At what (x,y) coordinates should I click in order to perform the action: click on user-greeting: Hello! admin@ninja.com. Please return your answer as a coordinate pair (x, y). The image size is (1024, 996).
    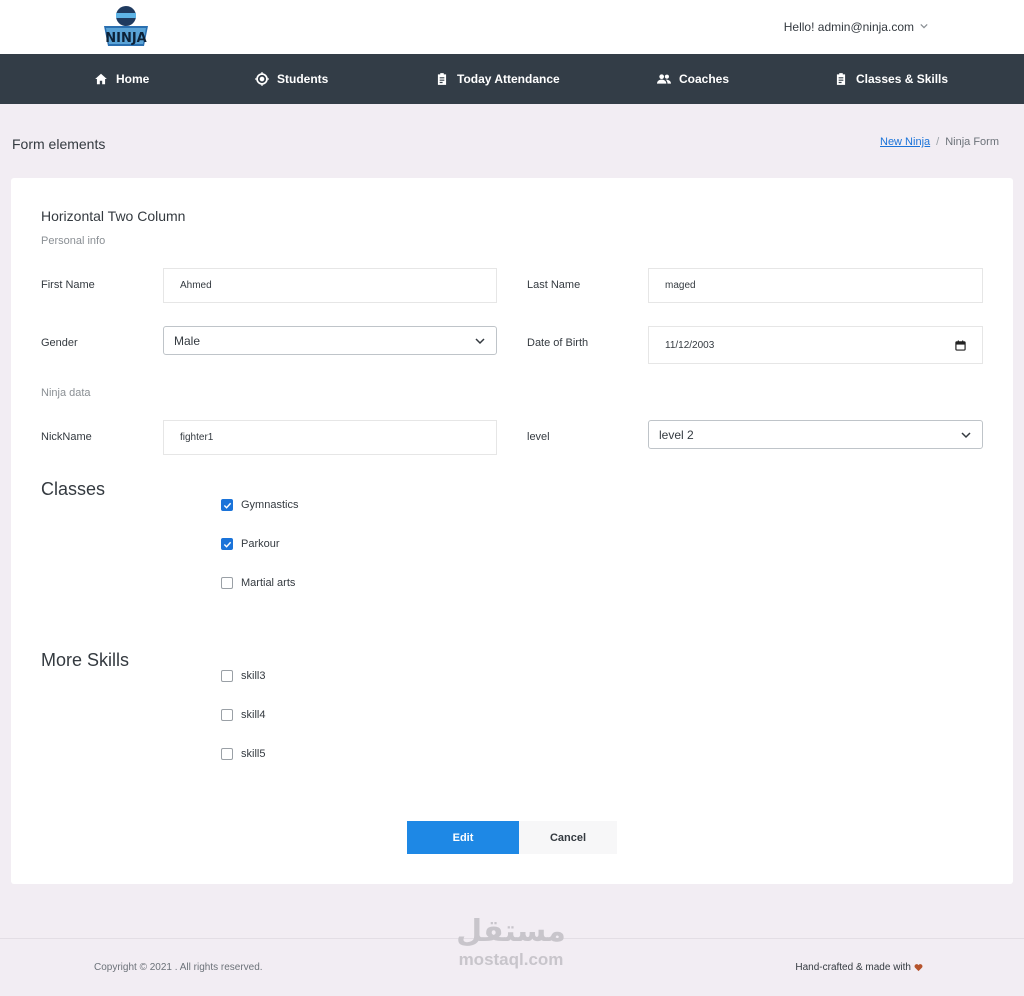
    Looking at the image, I should click on (848, 27).